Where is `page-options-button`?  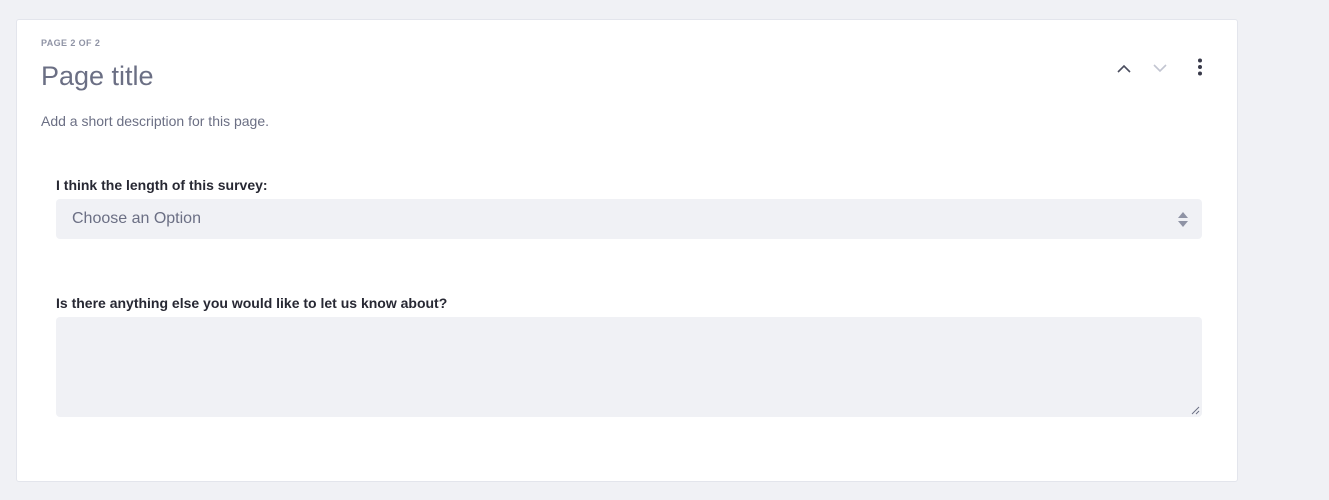 page-options-button is located at coordinates (1200, 67).